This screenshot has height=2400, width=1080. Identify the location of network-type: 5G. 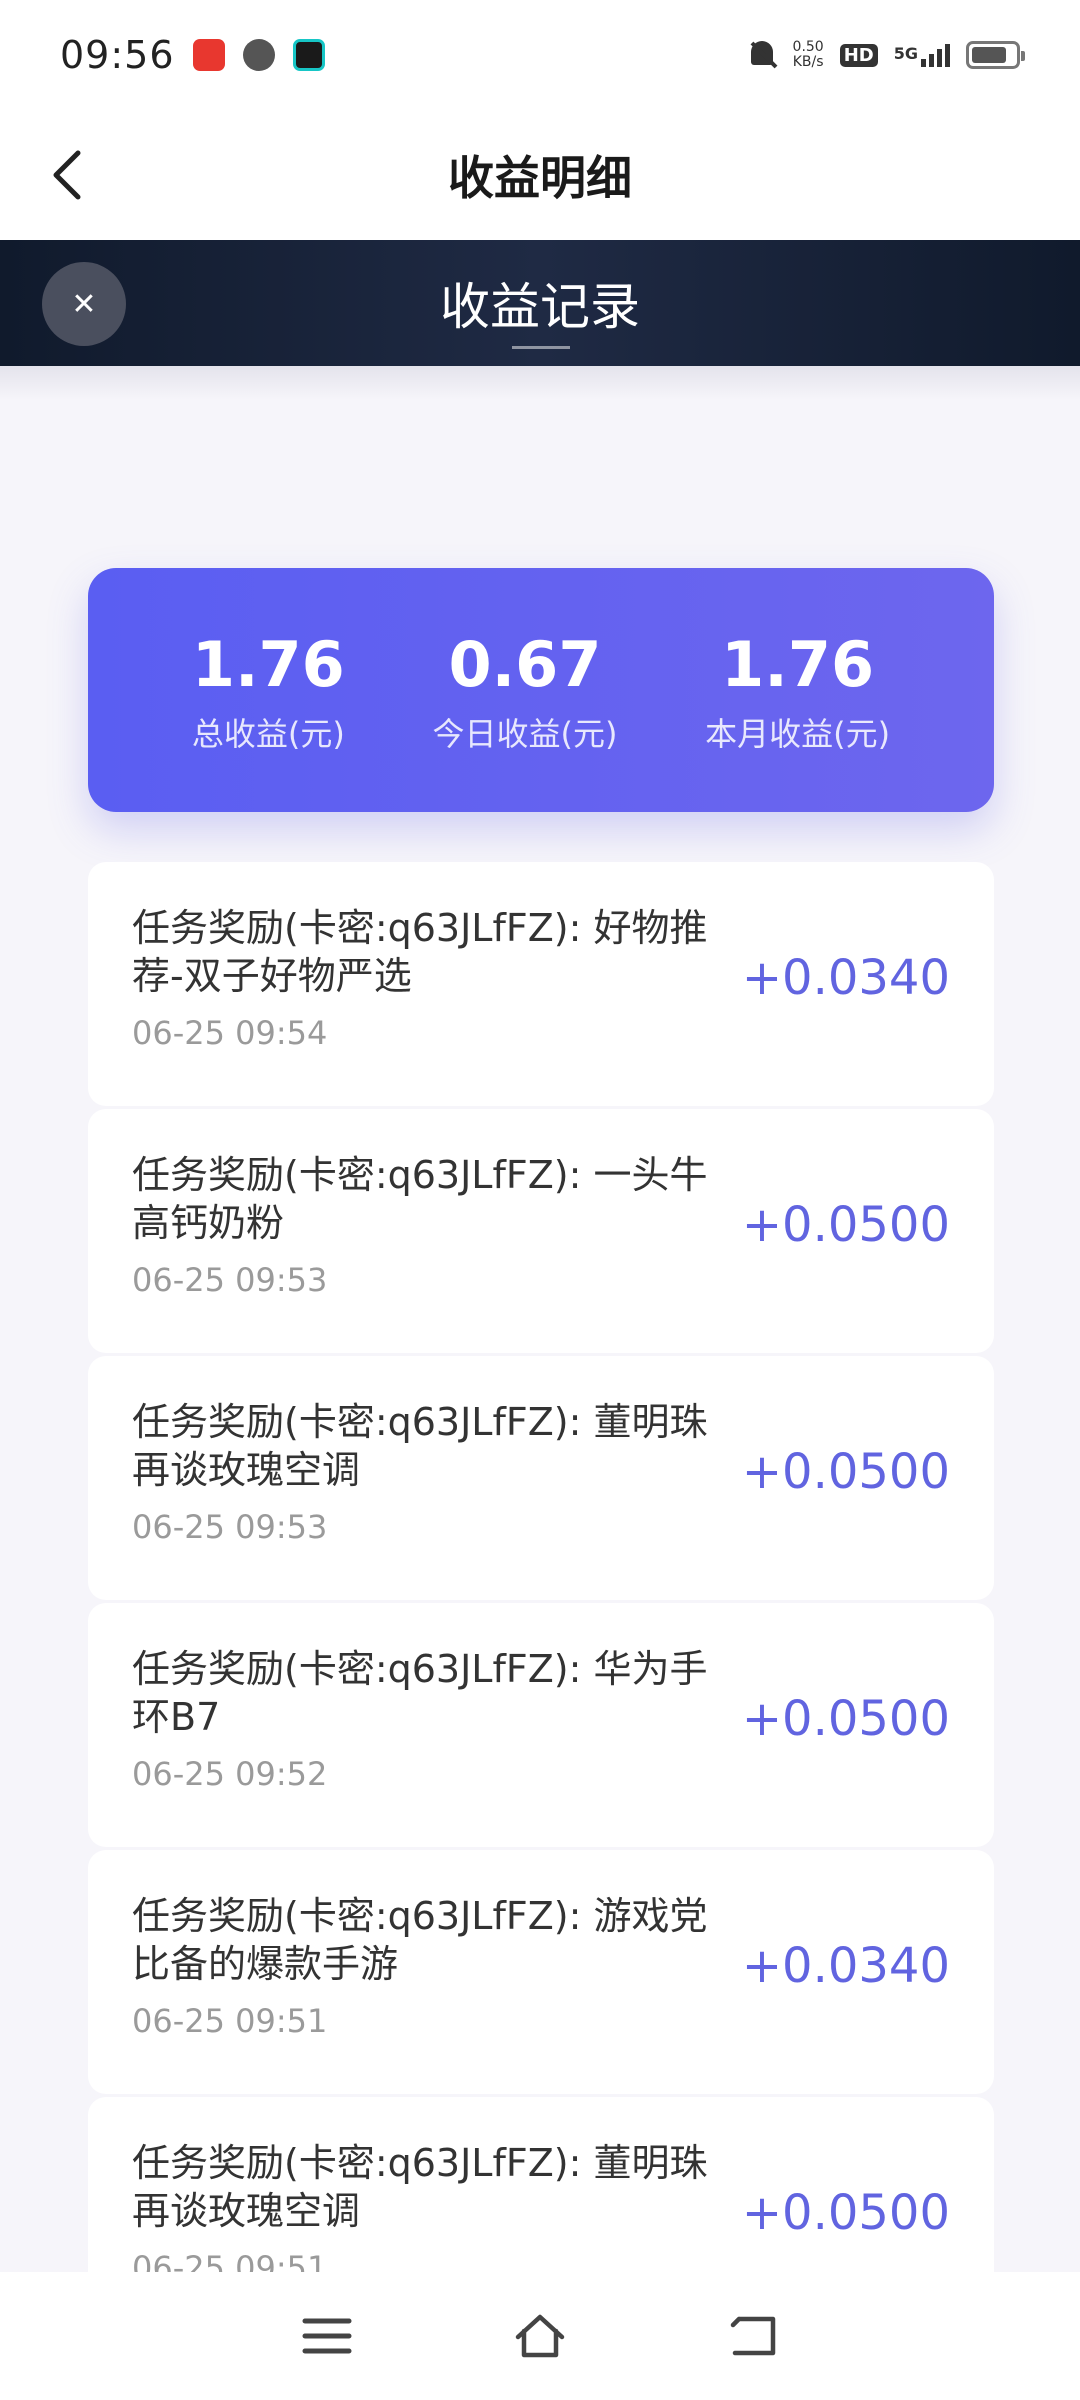
(905, 53).